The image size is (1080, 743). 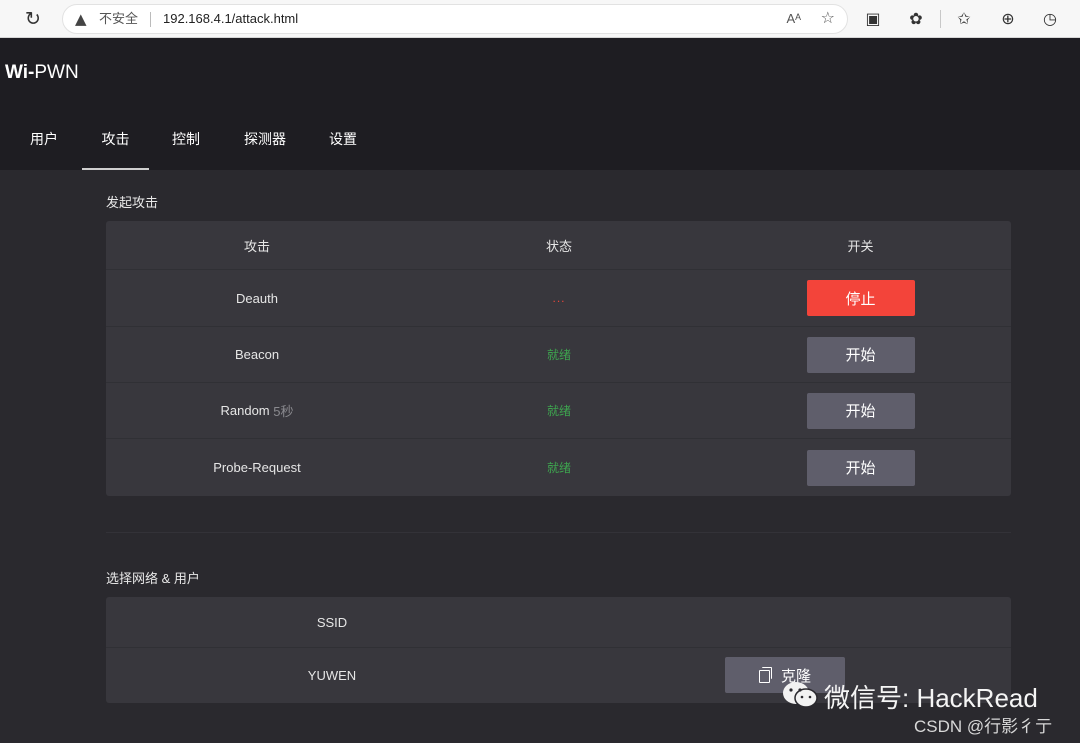 I want to click on brand-logo: Wi-PWN, so click(x=42, y=72).